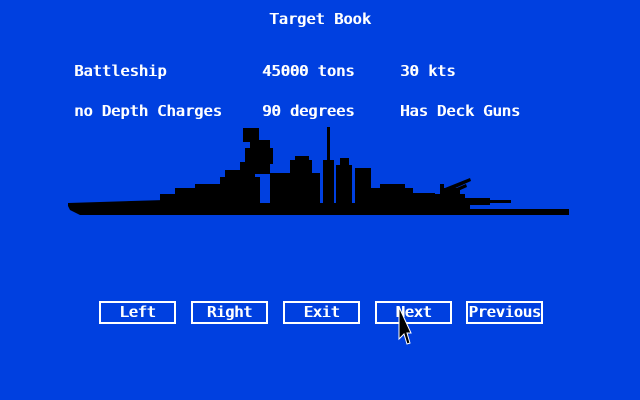 This screenshot has height=400, width=640. Describe the element at coordinates (308, 111) in the screenshot. I see `ship-turn-rate: 90 degrees` at that location.